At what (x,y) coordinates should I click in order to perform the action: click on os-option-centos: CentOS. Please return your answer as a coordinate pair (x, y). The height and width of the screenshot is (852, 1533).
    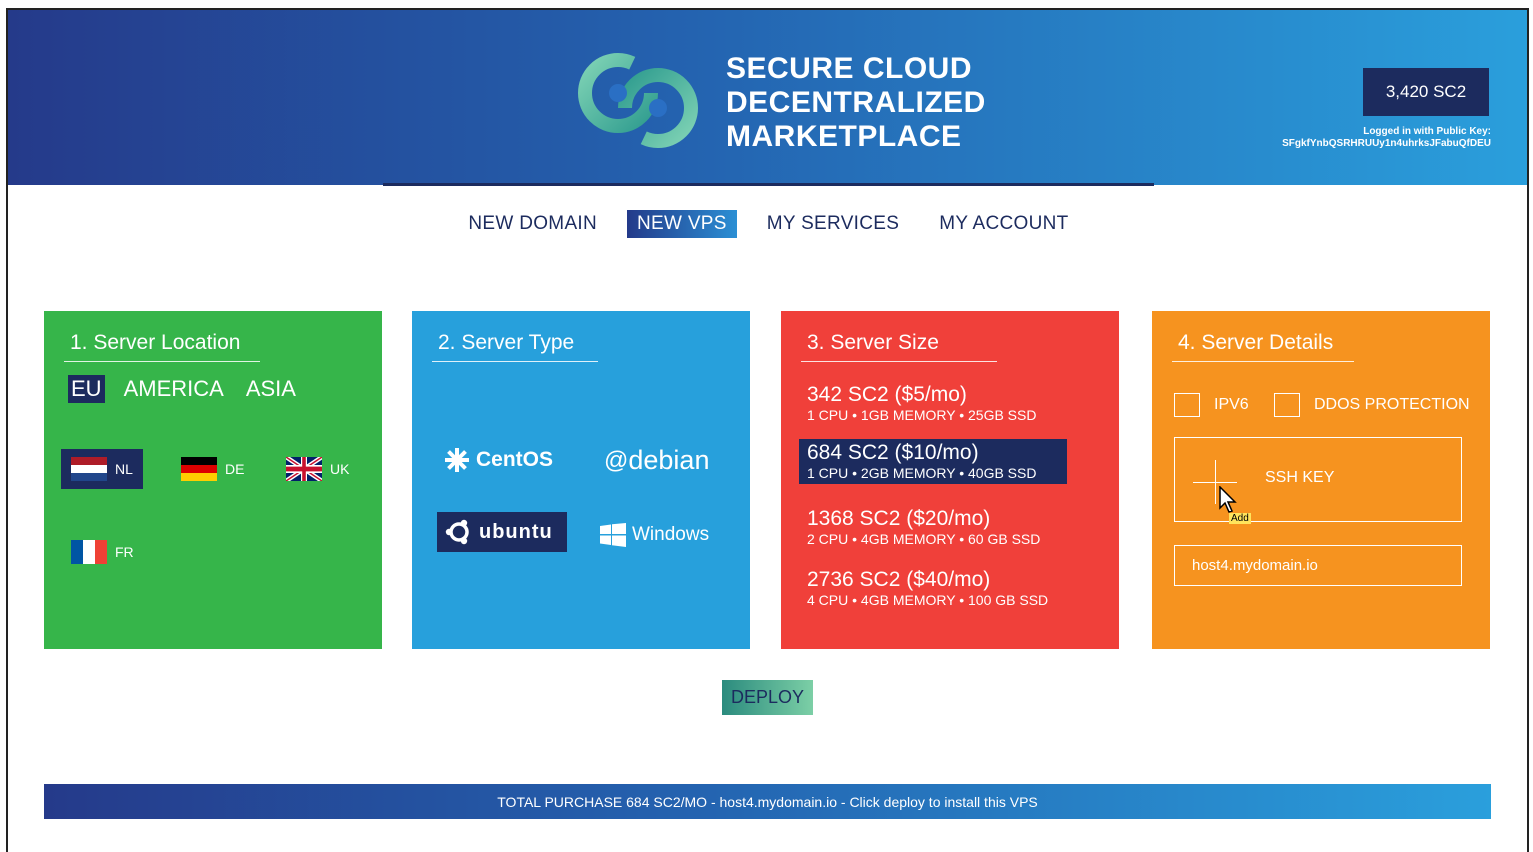
    Looking at the image, I should click on (498, 460).